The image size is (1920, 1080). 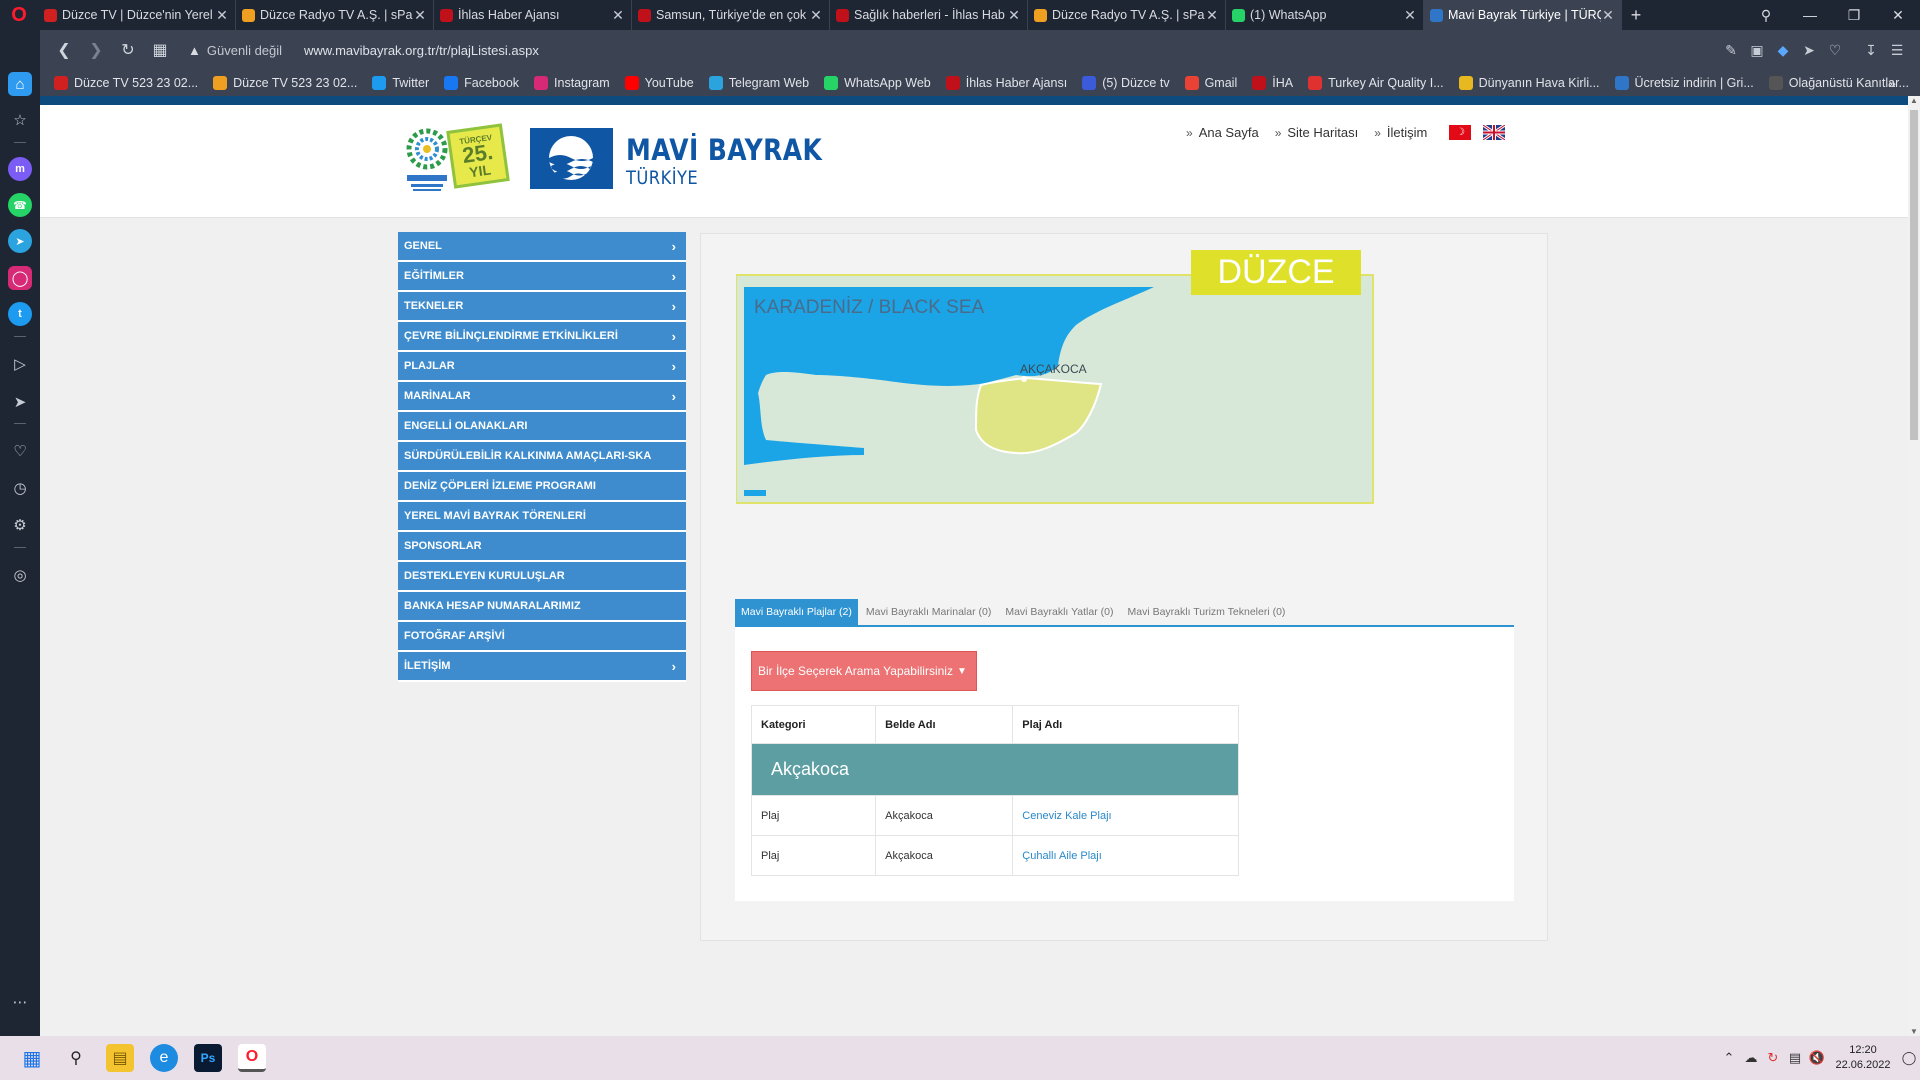 What do you see at coordinates (542, 517) in the screenshot?
I see `menu-item: YEREL MAVİ BAYRAK TÖRENLERİ` at bounding box center [542, 517].